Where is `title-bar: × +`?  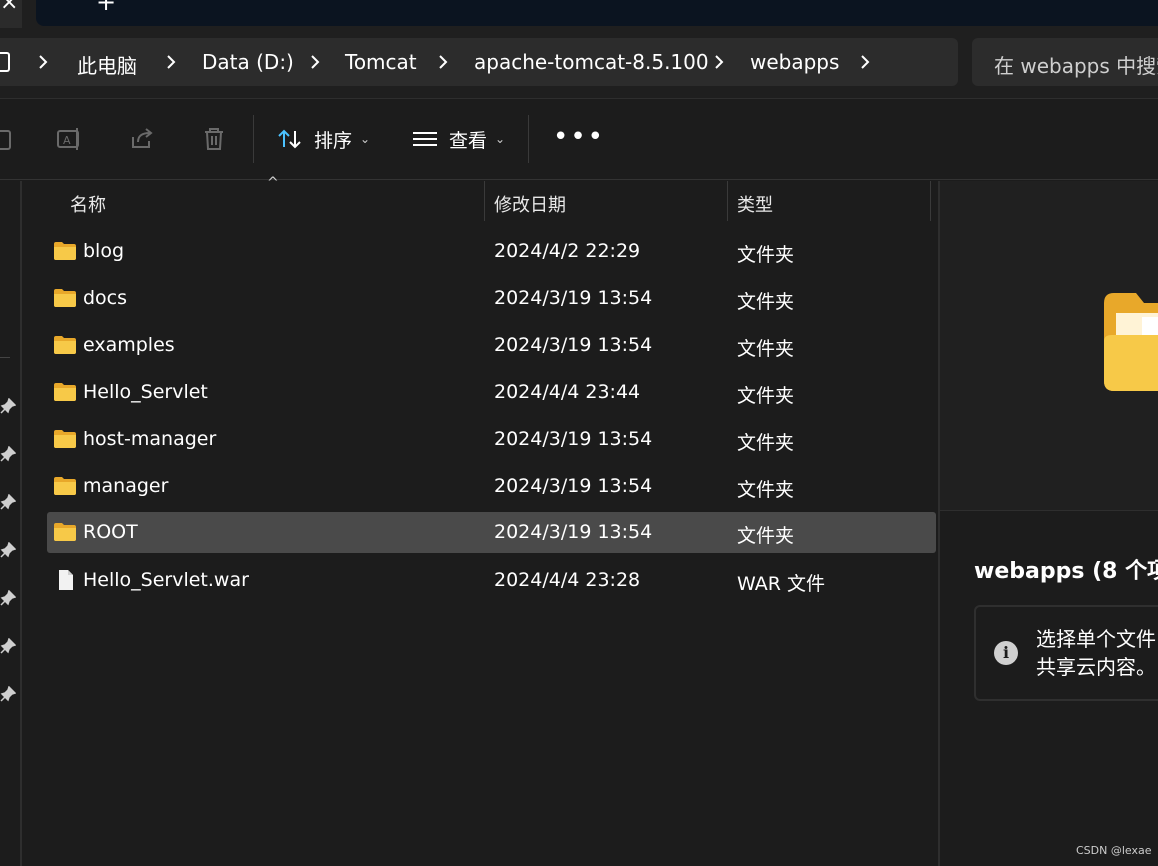 title-bar: × + is located at coordinates (579, 19).